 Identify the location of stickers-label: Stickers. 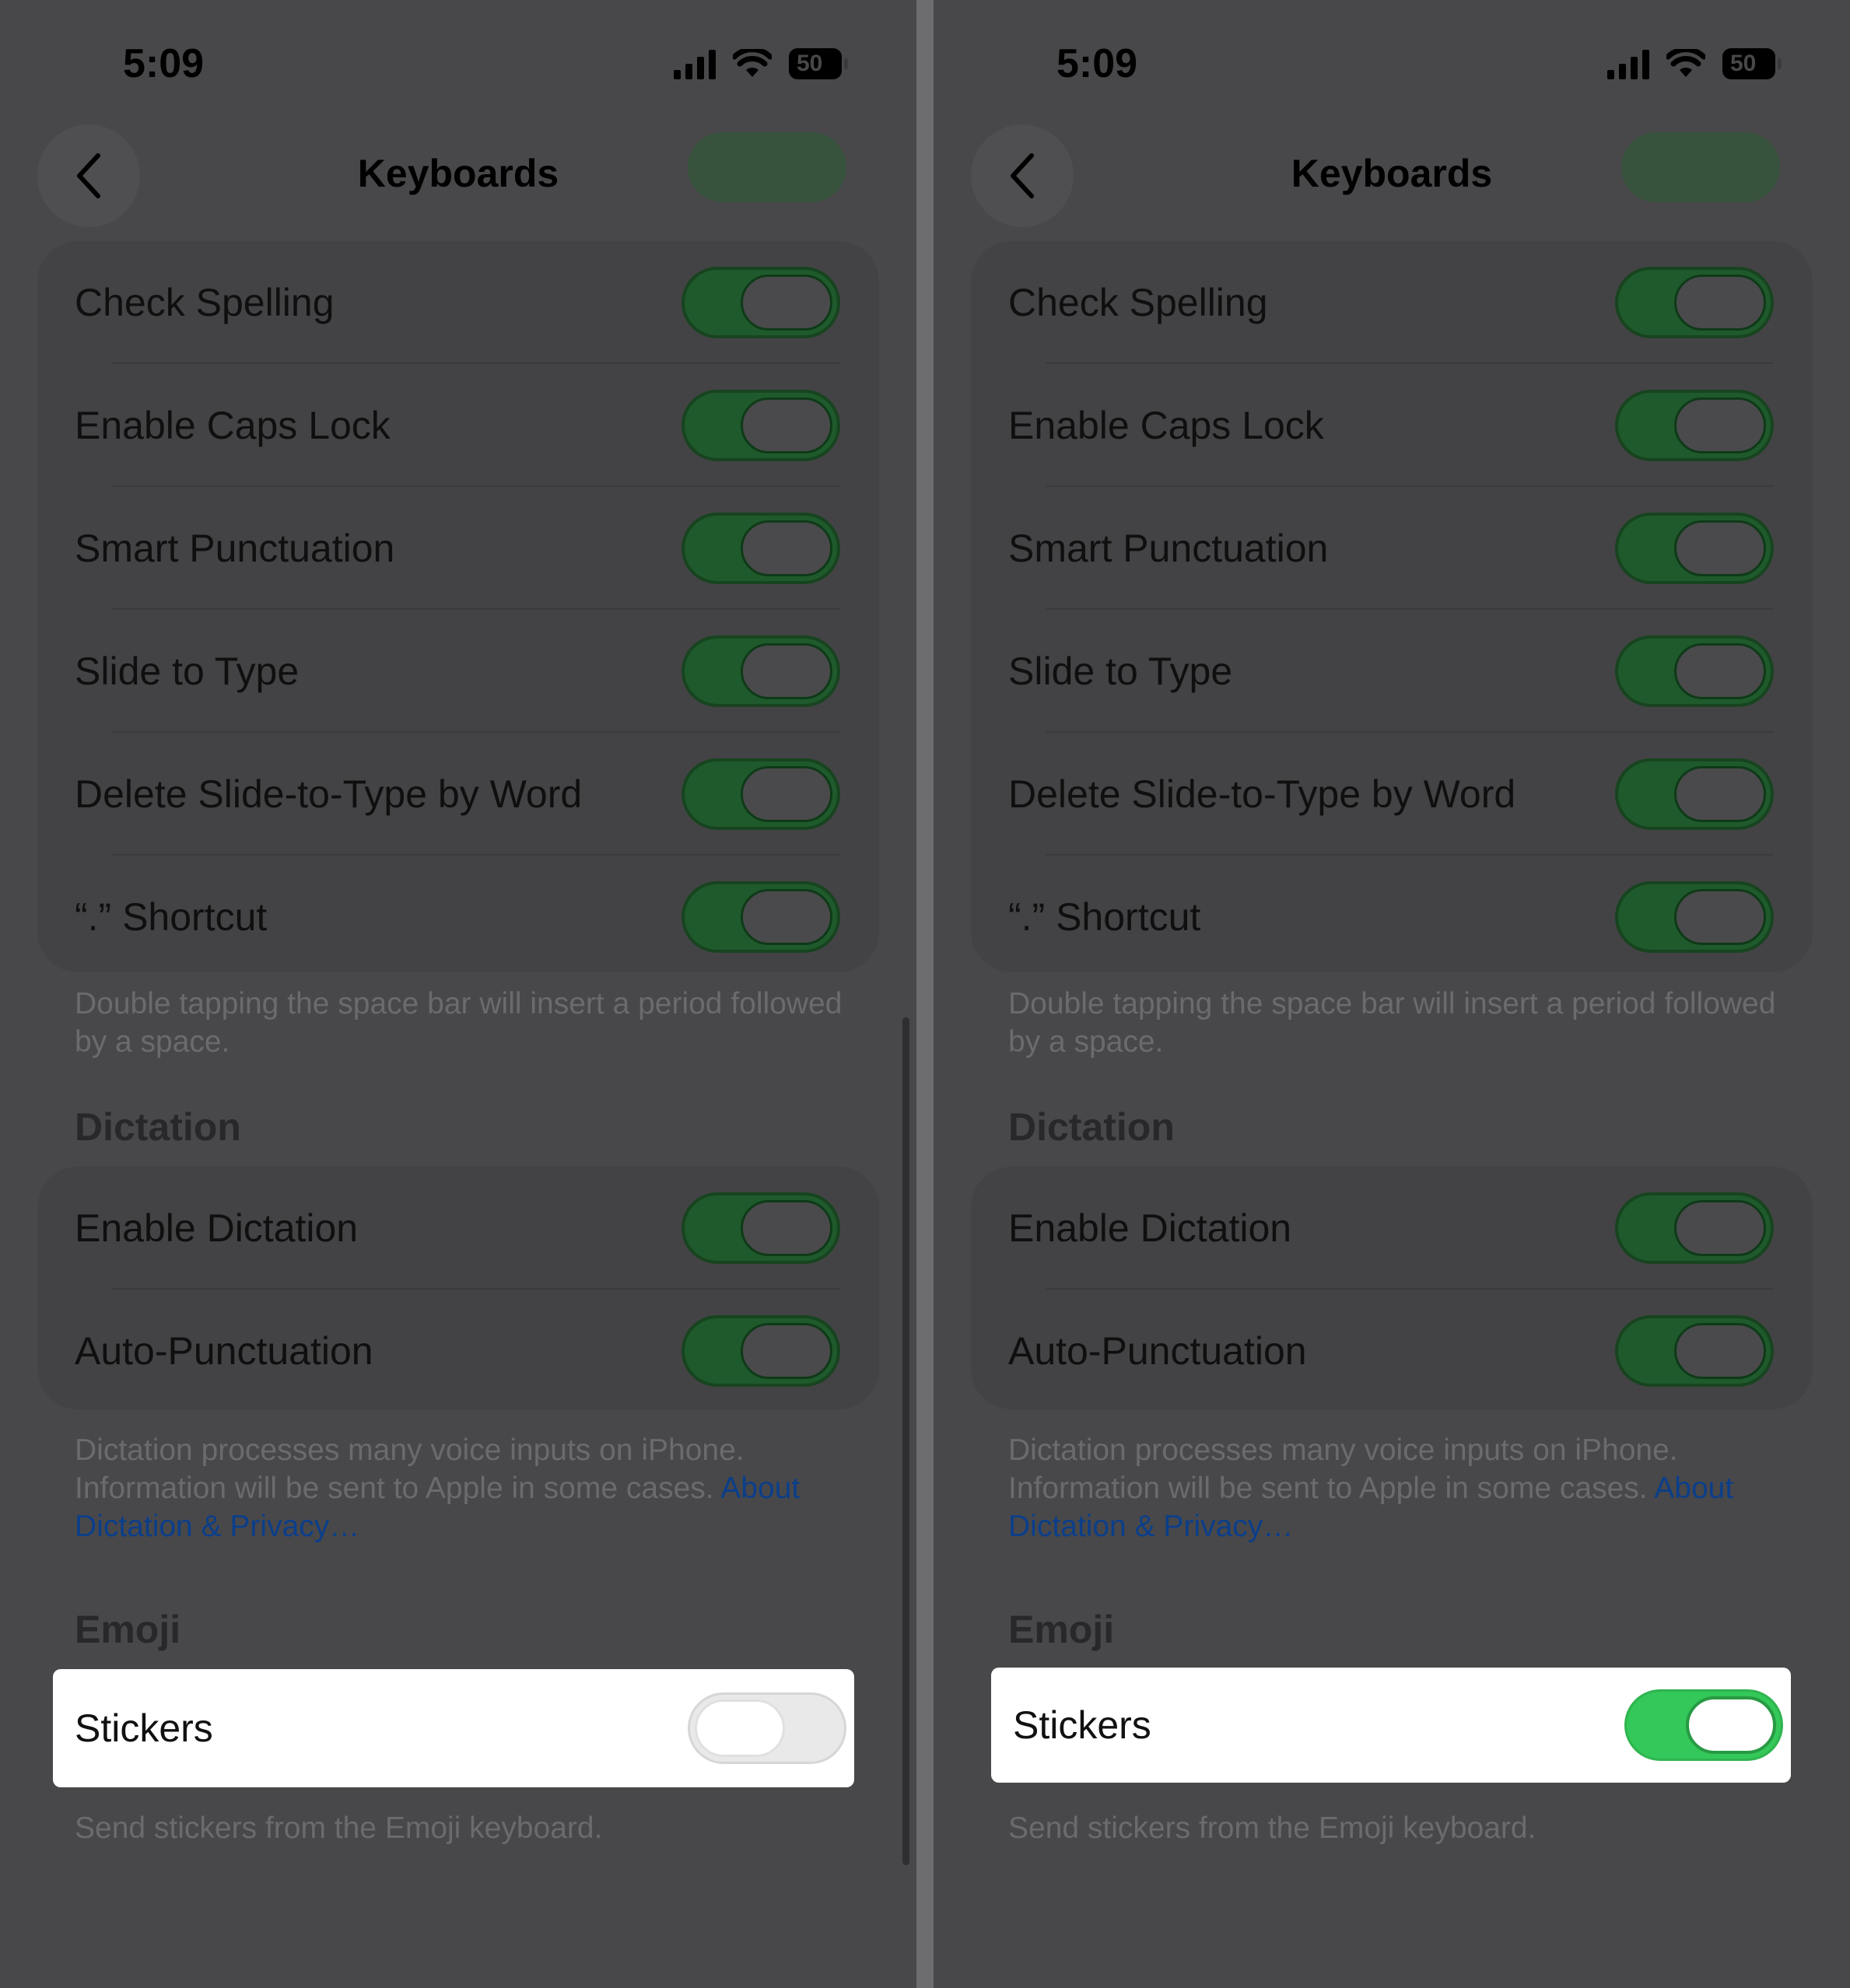
(1082, 1725).